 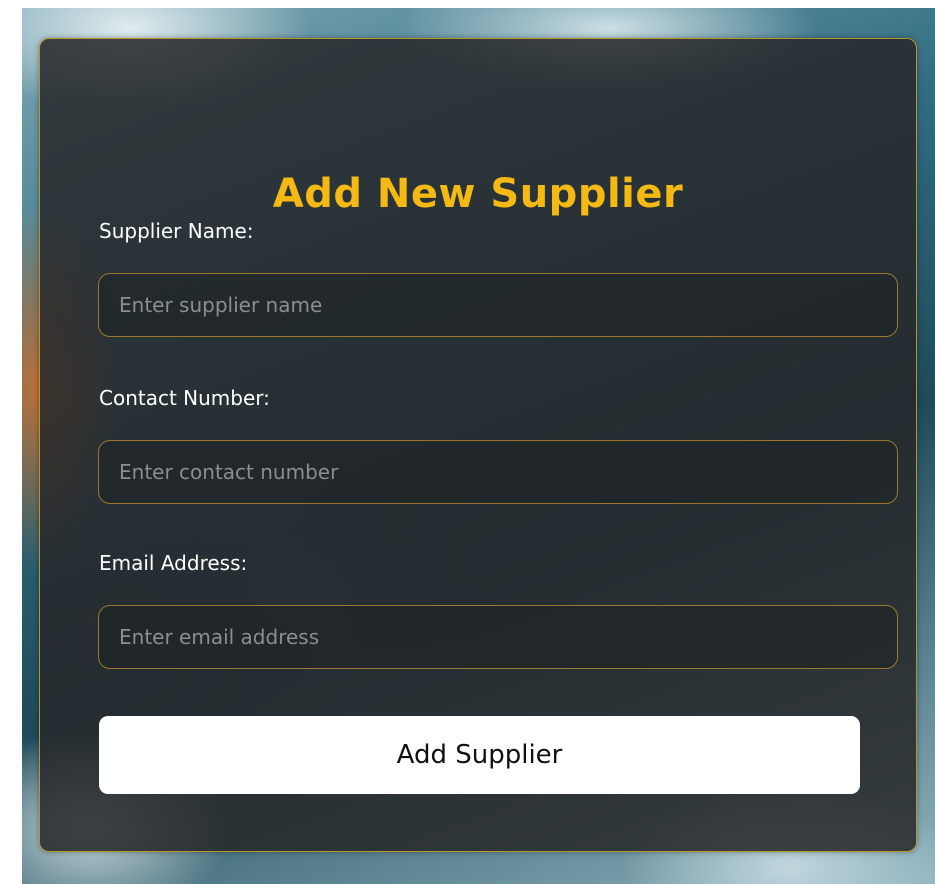 What do you see at coordinates (11, 442) in the screenshot?
I see `page-margin` at bounding box center [11, 442].